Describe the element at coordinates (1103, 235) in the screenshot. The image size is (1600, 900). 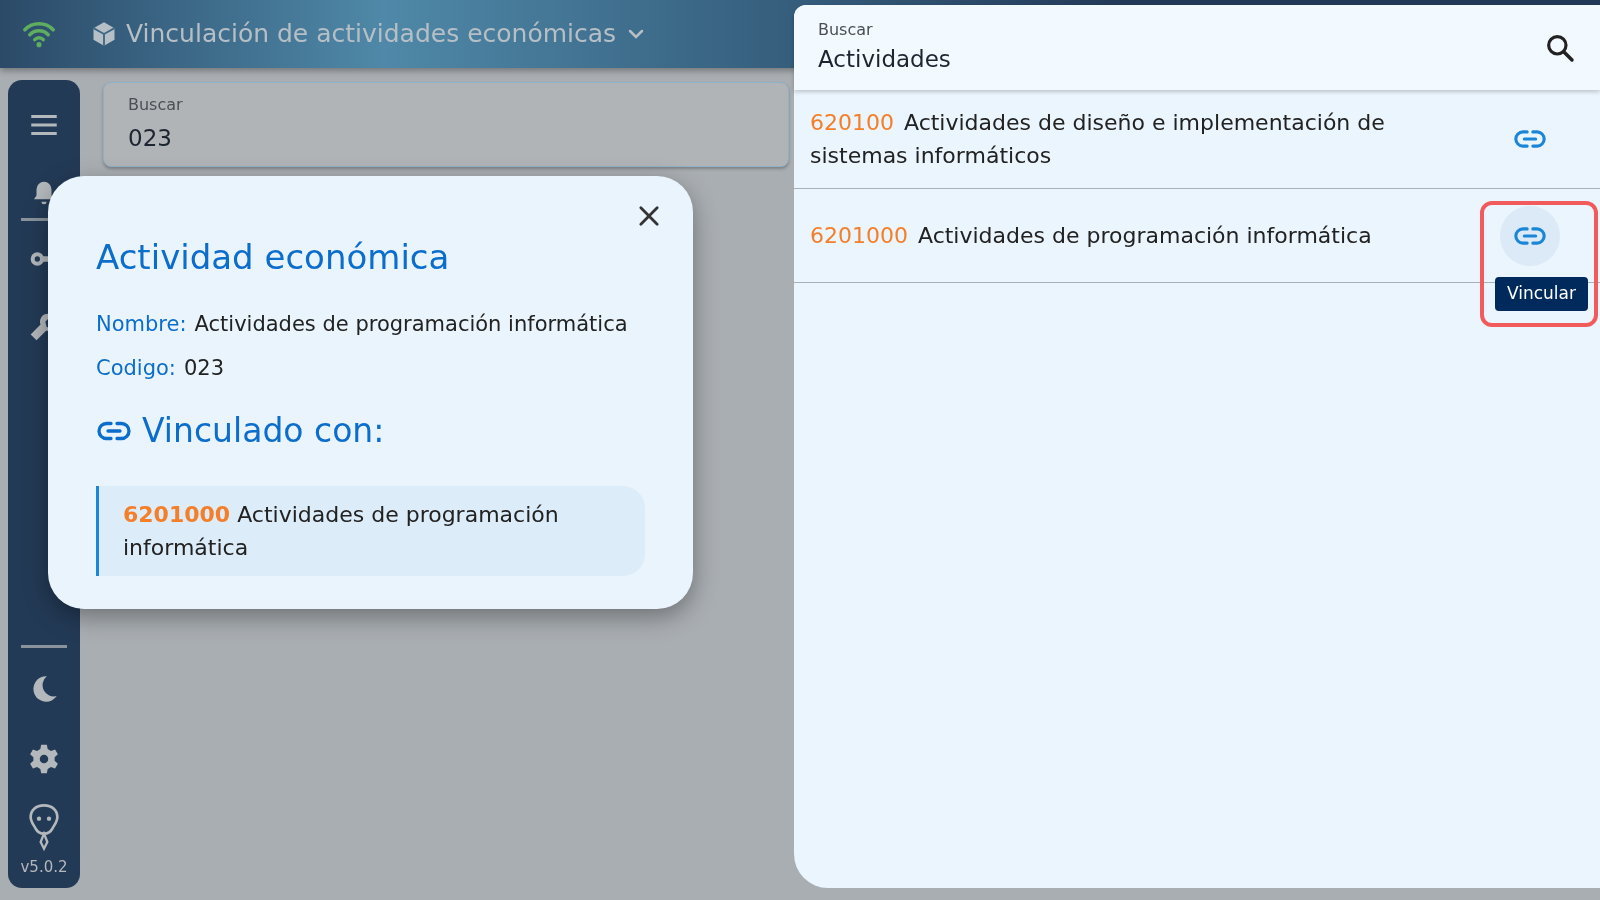
I see `result-text: 6201000 Actividades de programación informática` at that location.